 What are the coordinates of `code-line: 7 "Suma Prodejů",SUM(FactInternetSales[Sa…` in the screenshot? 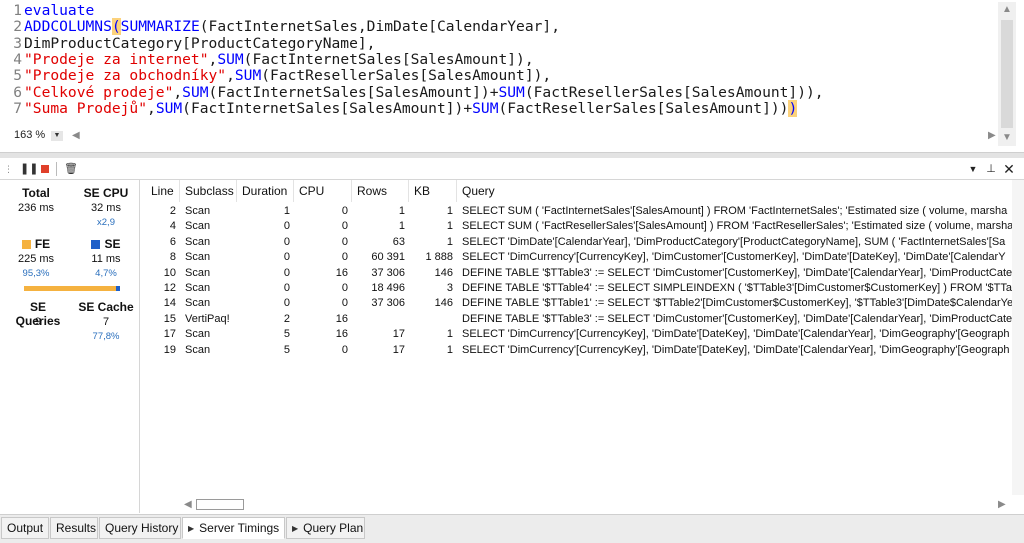 It's located at (500, 108).